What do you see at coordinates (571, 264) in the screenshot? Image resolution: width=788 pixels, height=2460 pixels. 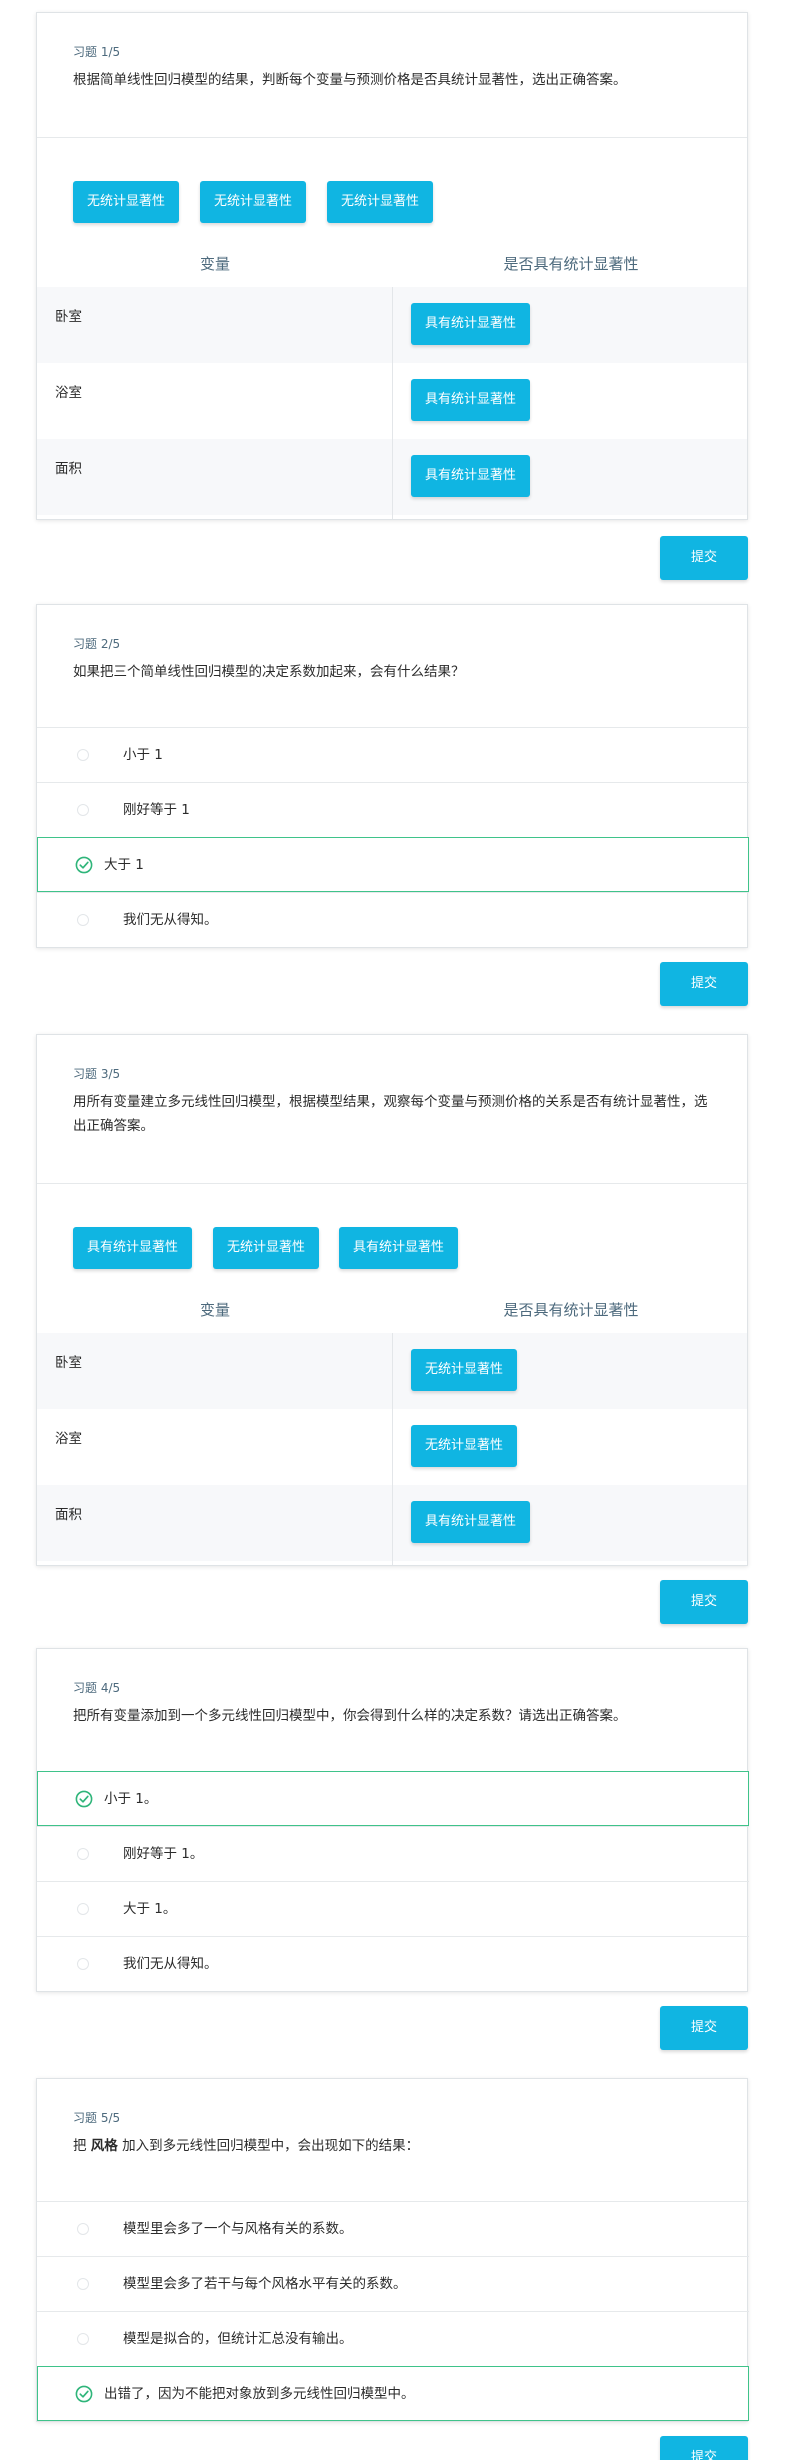 I see `q1-col-significance: 是否具有统计显著性` at bounding box center [571, 264].